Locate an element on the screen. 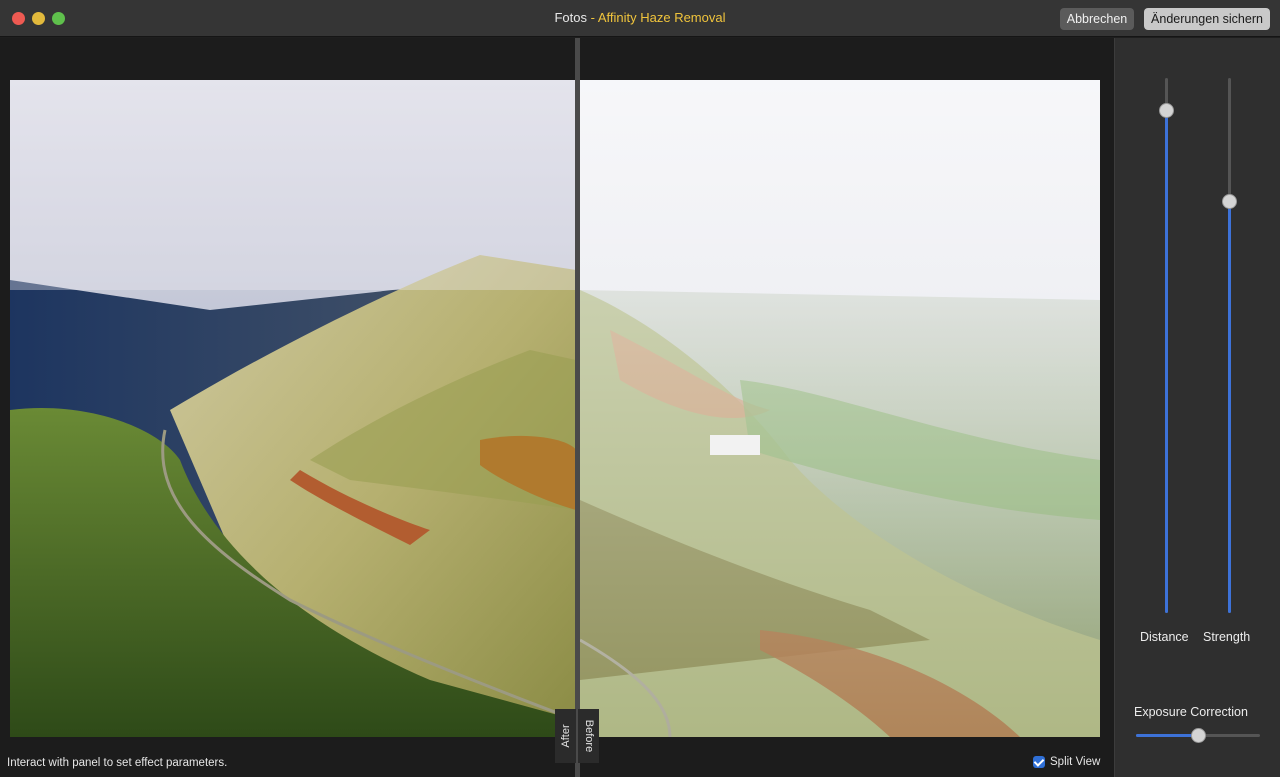 The image size is (1280, 777). cancel-button: Abbrechen is located at coordinates (1097, 19).